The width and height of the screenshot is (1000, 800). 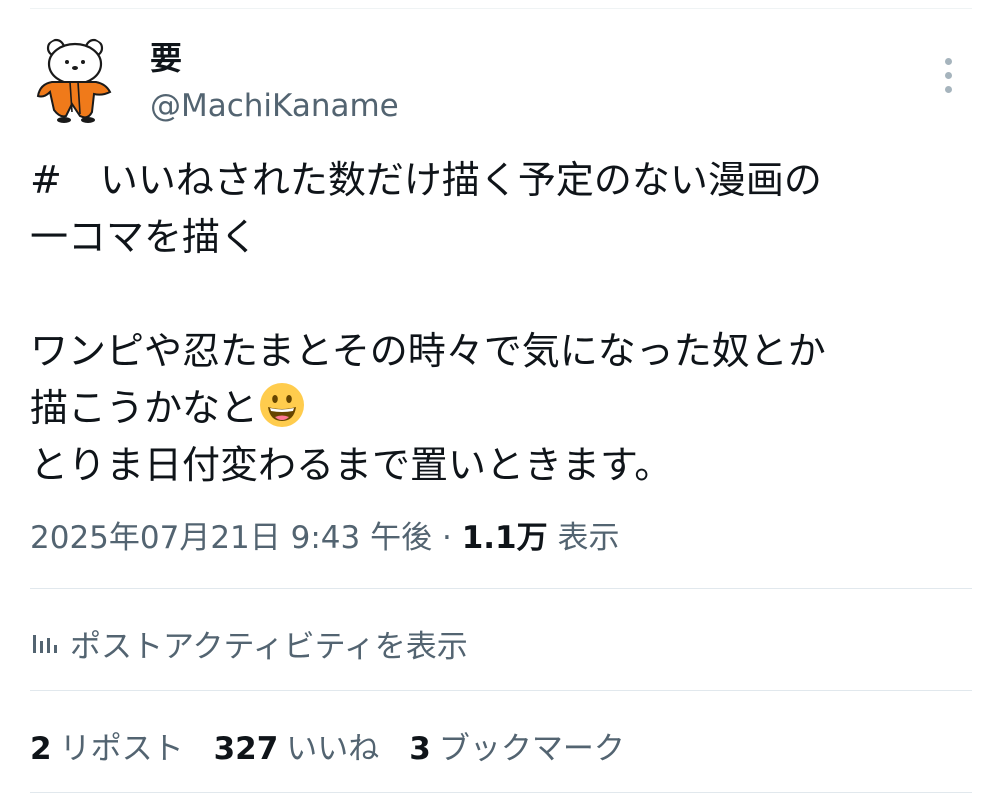 I want to click on post-header: 要 @MachiKaname, so click(x=500, y=84).